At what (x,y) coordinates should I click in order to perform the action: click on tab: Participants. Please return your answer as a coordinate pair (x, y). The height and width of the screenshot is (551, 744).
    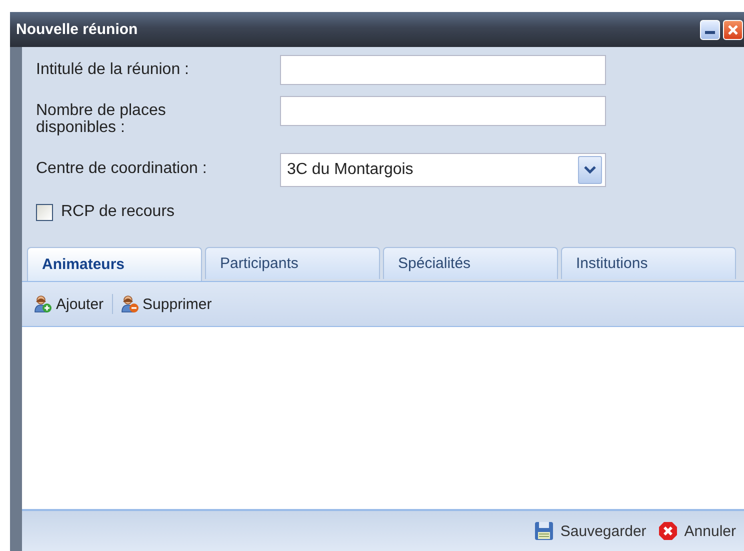
    Looking at the image, I should click on (292, 263).